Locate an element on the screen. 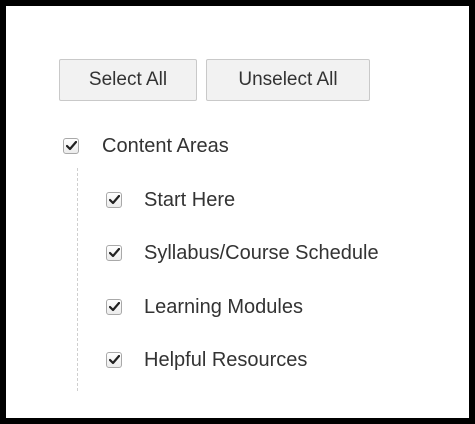 The height and width of the screenshot is (424, 475). tree-item-learning-modules: Learning Modules is located at coordinates (204, 307).